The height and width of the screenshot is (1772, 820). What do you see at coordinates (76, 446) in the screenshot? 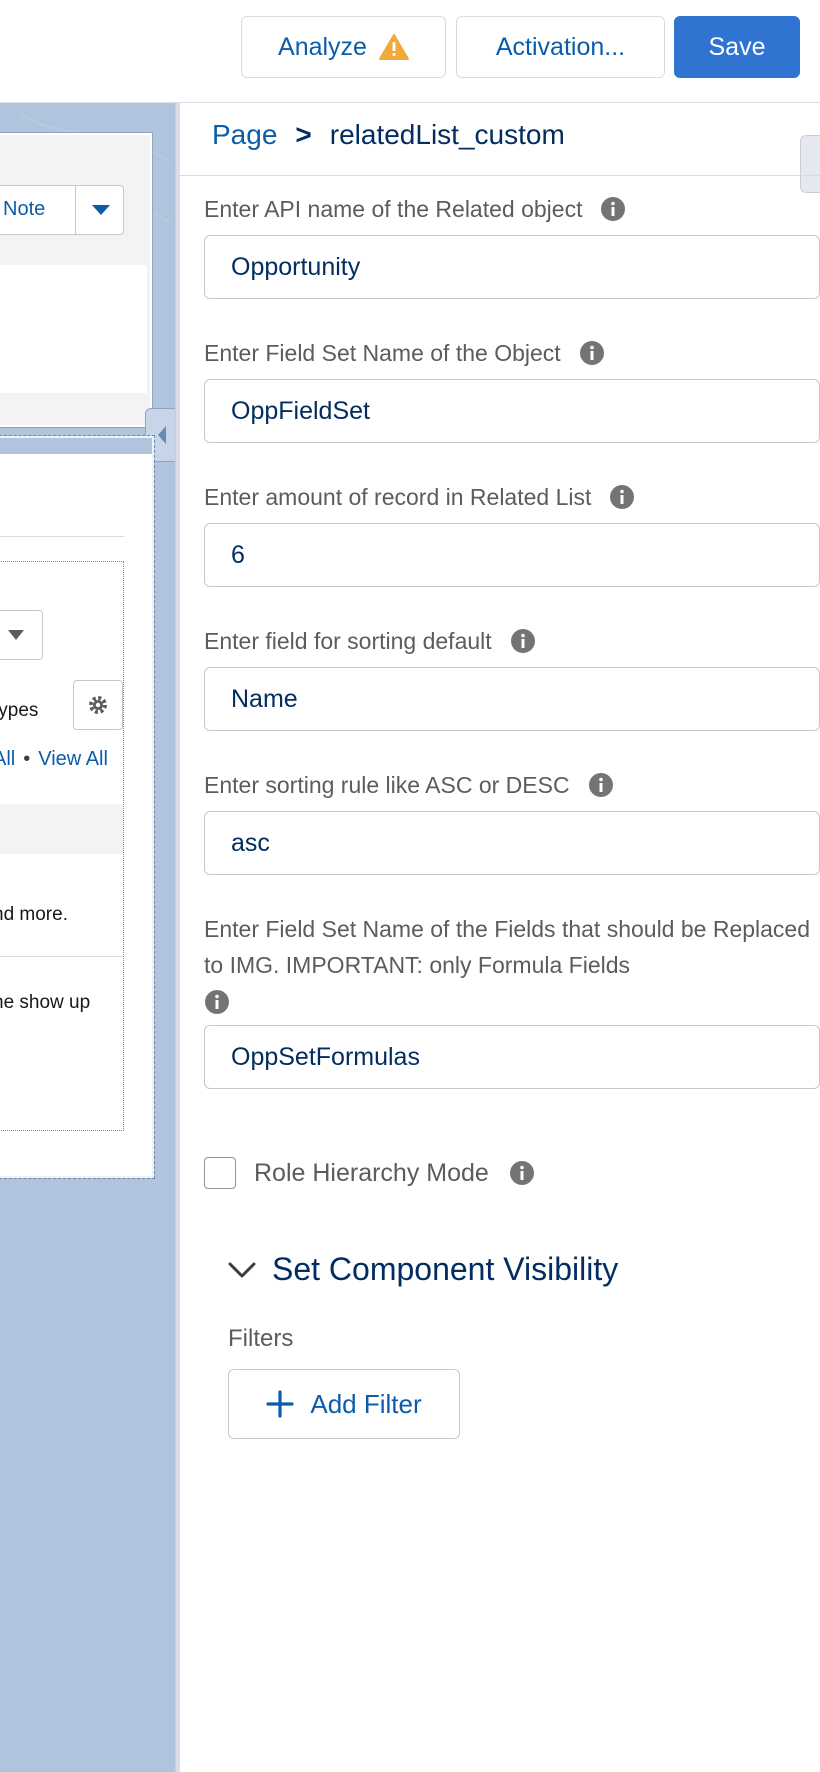
I see `card-top-strip` at bounding box center [76, 446].